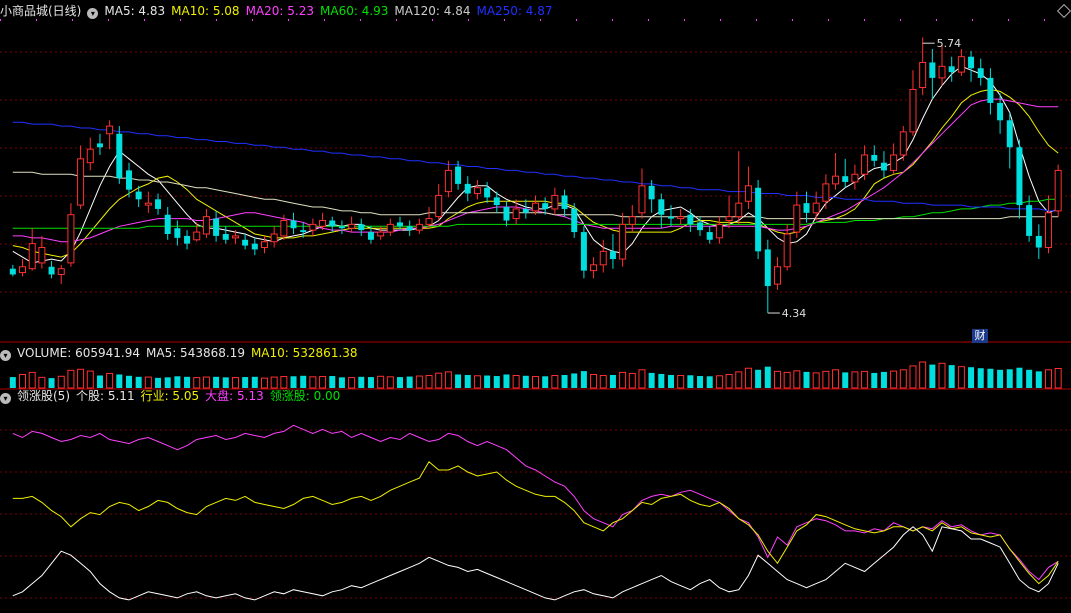 The height and width of the screenshot is (613, 1071). What do you see at coordinates (980, 336) in the screenshot?
I see `finance-marker: 财` at bounding box center [980, 336].